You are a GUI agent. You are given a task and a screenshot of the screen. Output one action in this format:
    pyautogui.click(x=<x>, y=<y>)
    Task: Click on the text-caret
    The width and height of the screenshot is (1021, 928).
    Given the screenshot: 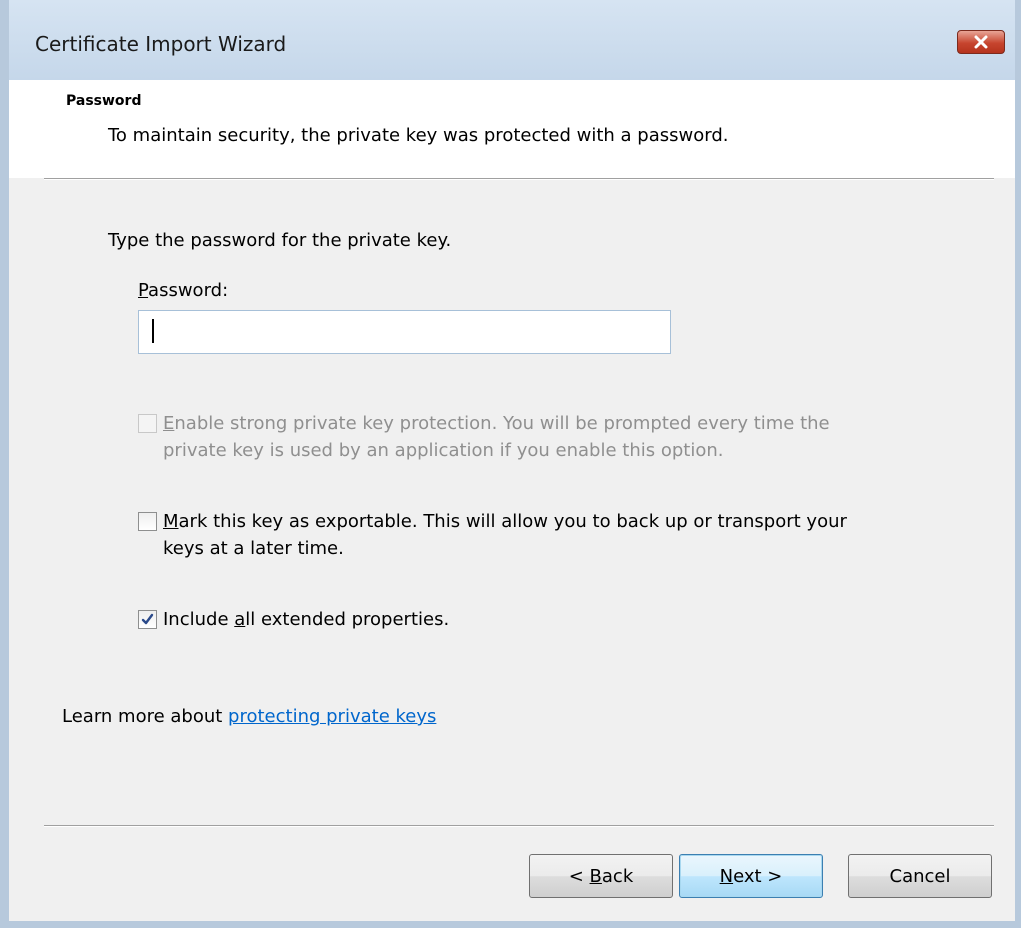 What is the action you would take?
    pyautogui.click(x=153, y=331)
    